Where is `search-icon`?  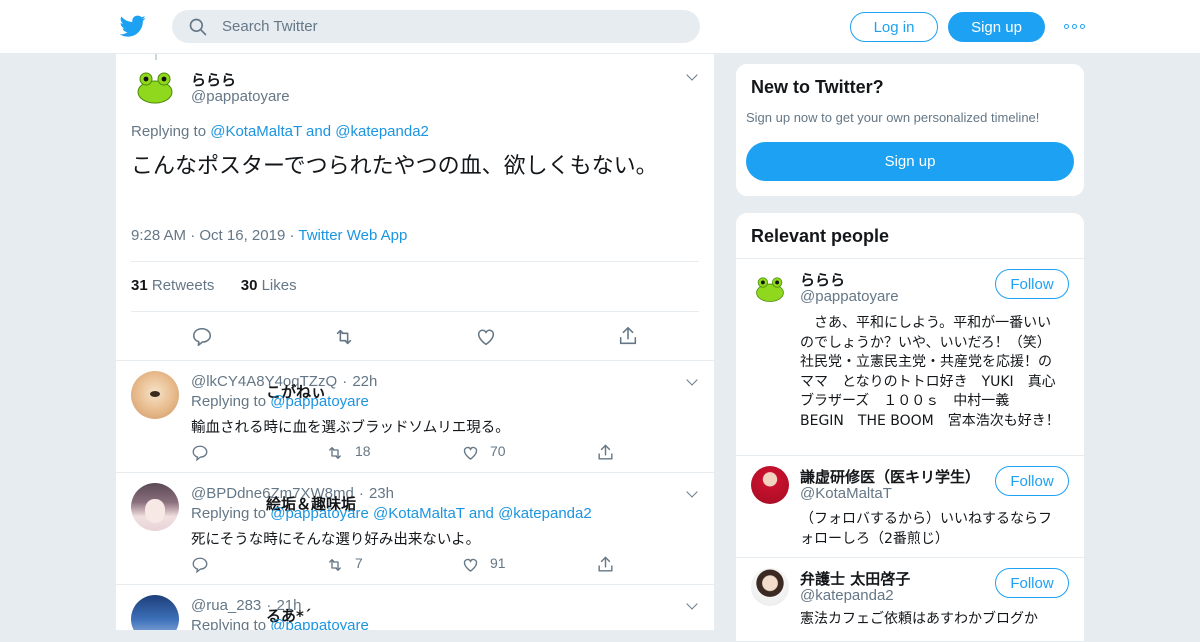 search-icon is located at coordinates (198, 26).